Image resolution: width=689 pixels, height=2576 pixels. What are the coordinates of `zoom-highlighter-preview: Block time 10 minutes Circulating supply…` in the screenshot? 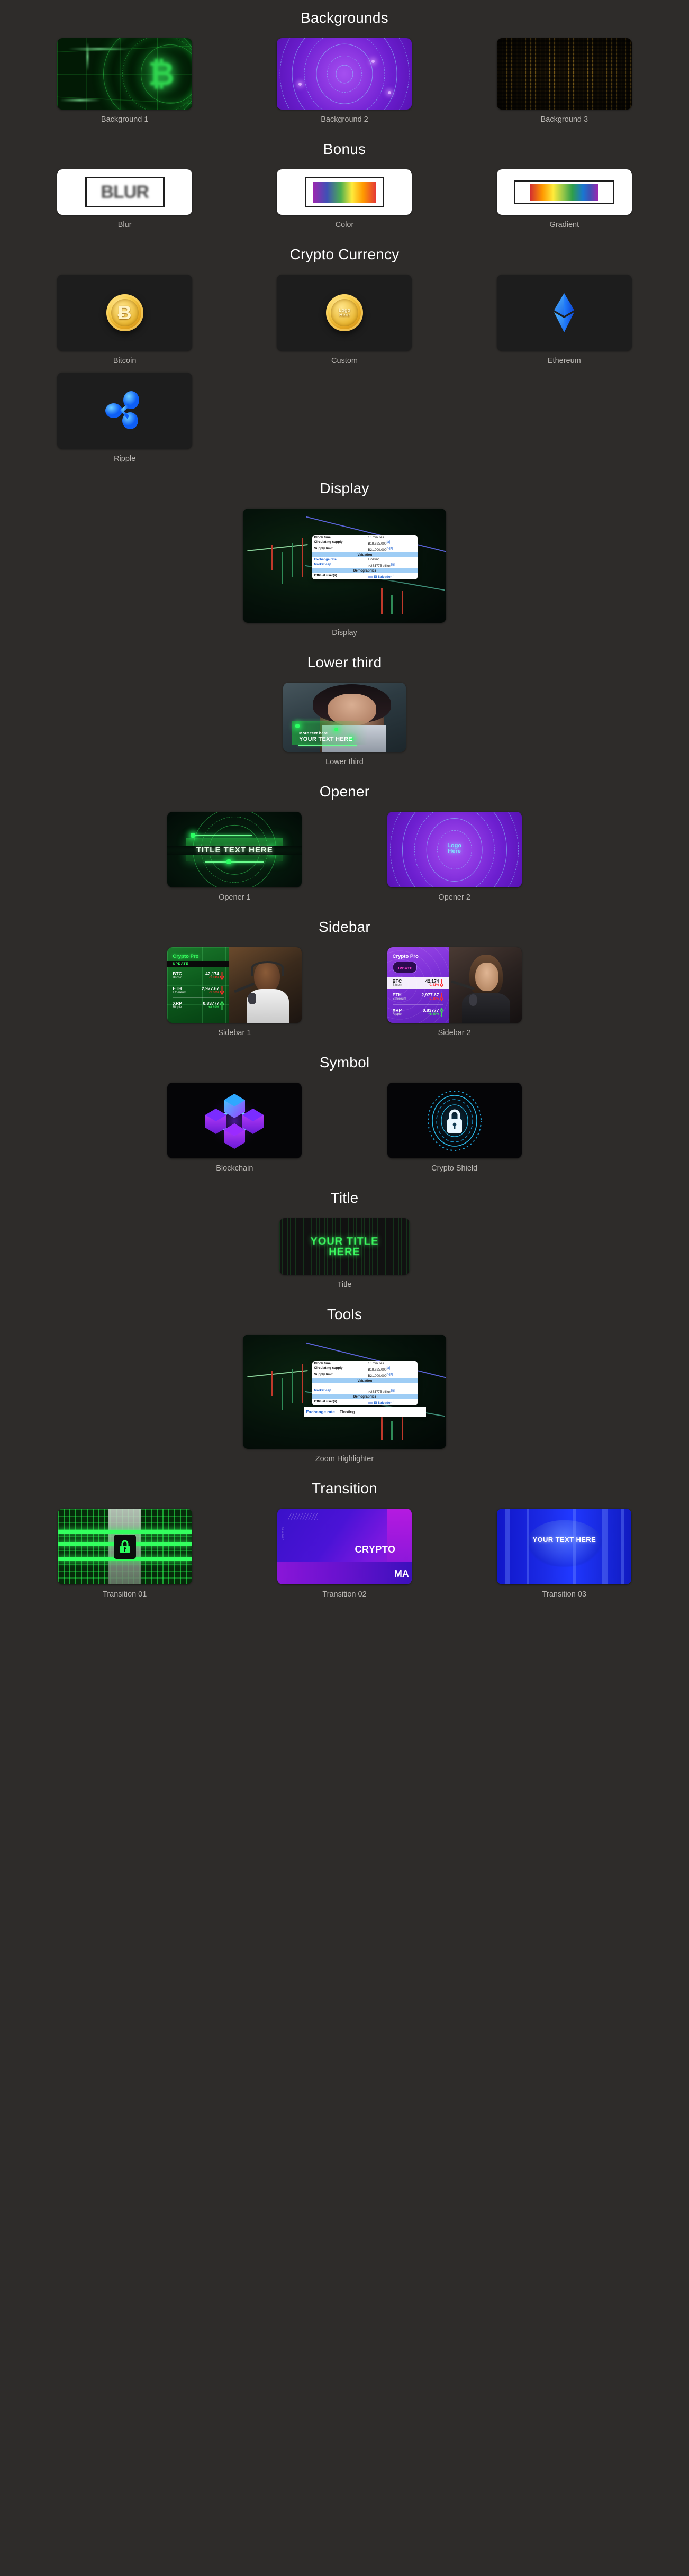 It's located at (344, 1392).